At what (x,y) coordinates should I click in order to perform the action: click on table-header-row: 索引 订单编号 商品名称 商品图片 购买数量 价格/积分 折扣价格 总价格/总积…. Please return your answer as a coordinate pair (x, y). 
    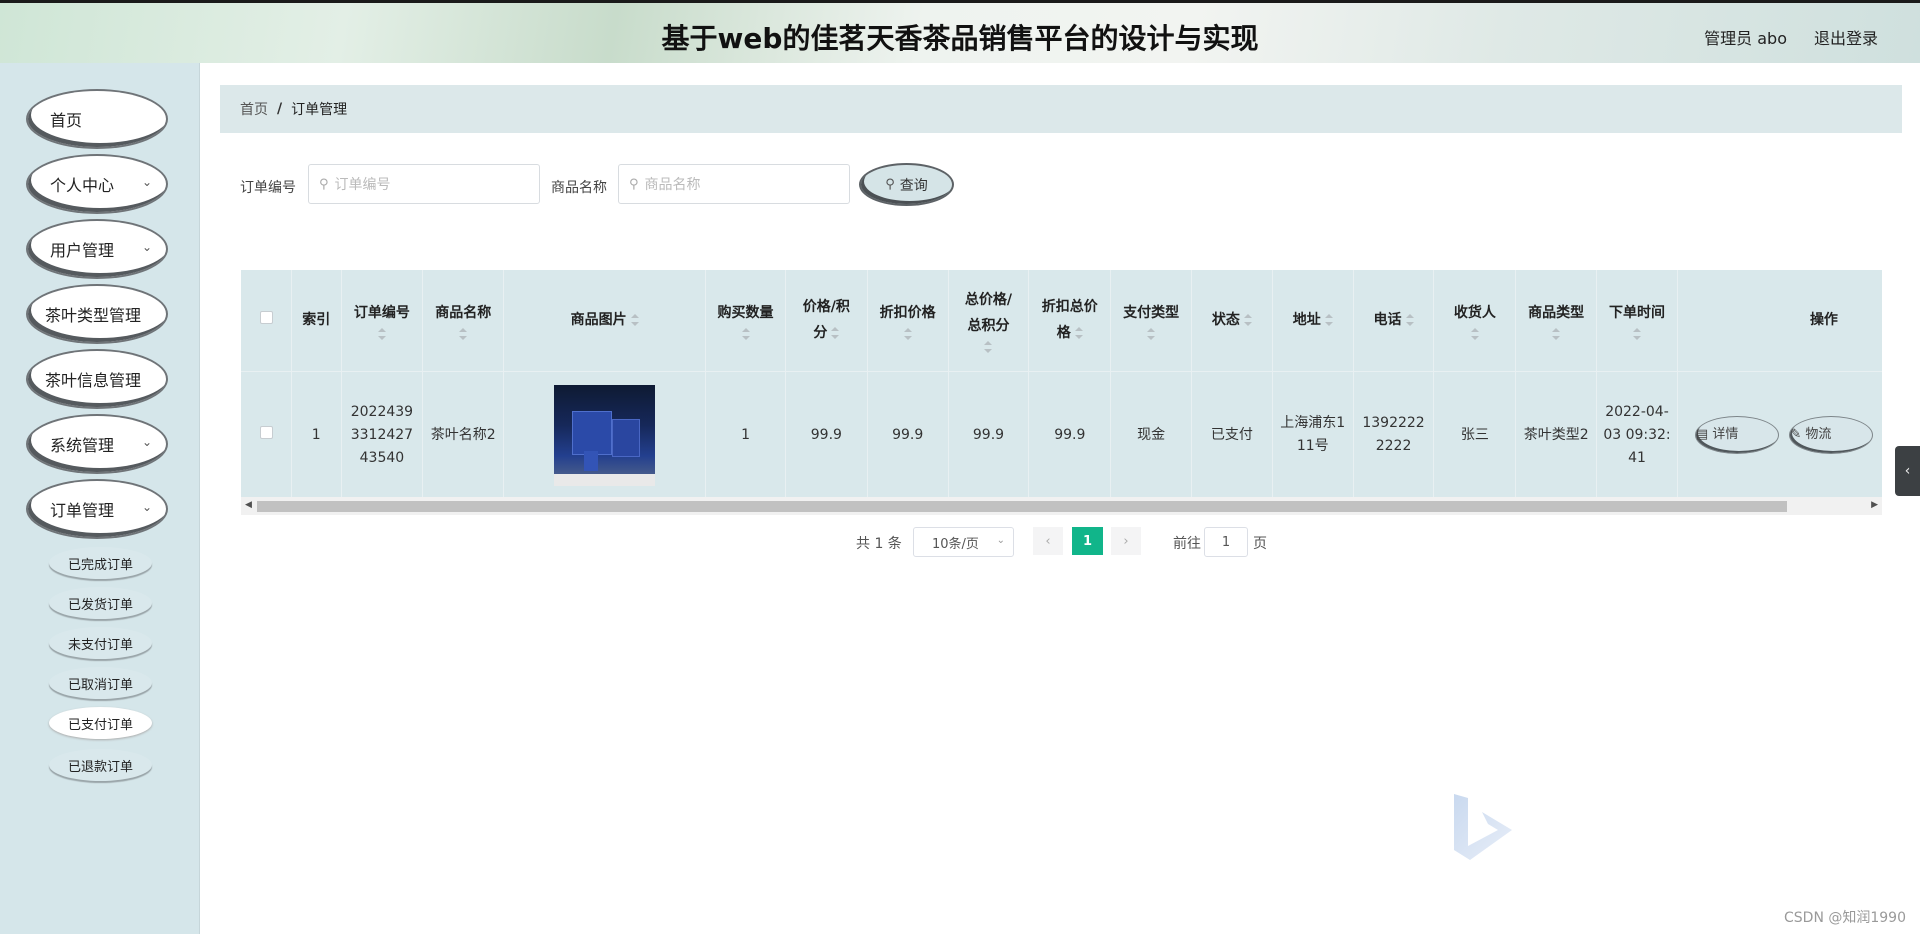
    Looking at the image, I should click on (1061, 321).